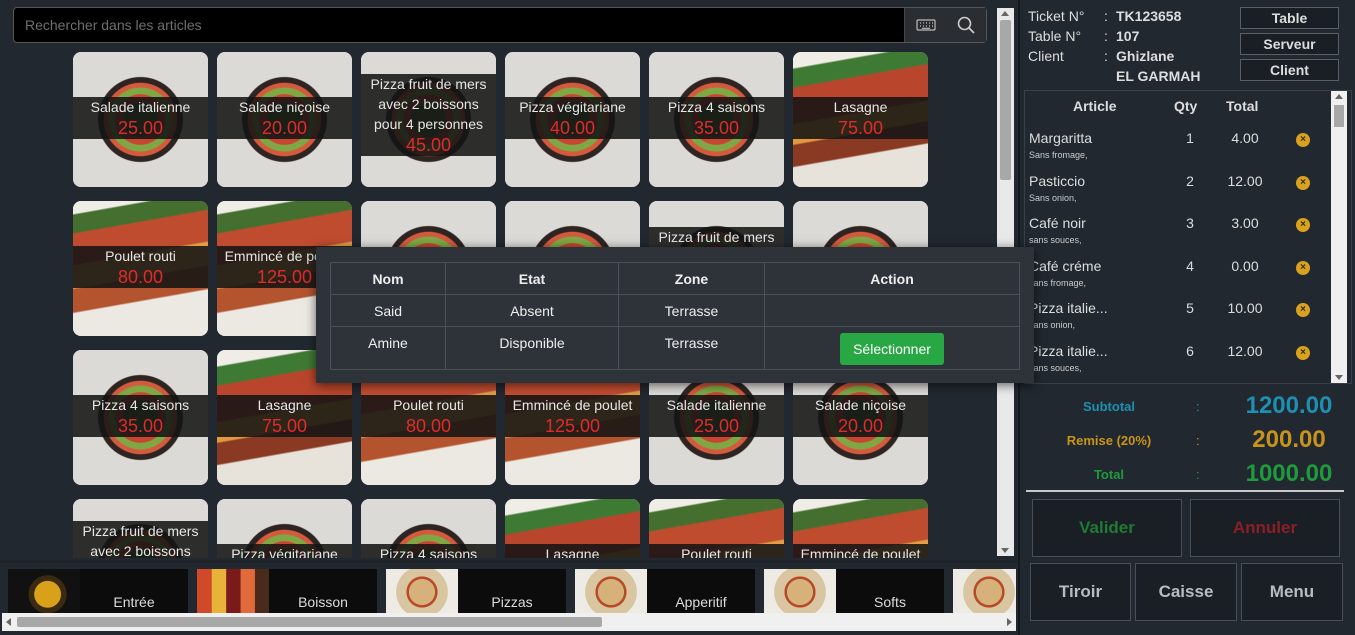  Describe the element at coordinates (1080, 592) in the screenshot. I see `tiroir-button: Tiroir` at that location.